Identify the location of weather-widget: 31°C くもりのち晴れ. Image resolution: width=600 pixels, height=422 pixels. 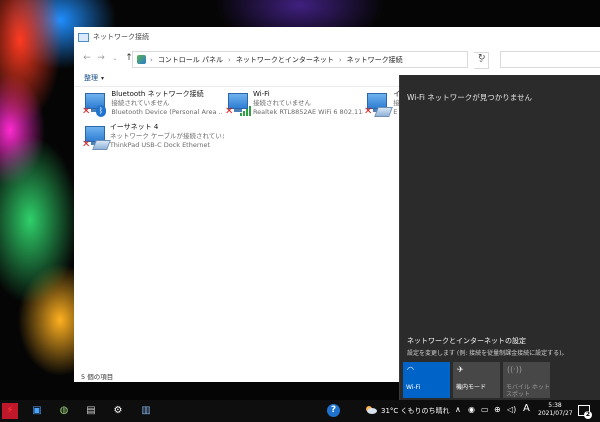
(415, 411).